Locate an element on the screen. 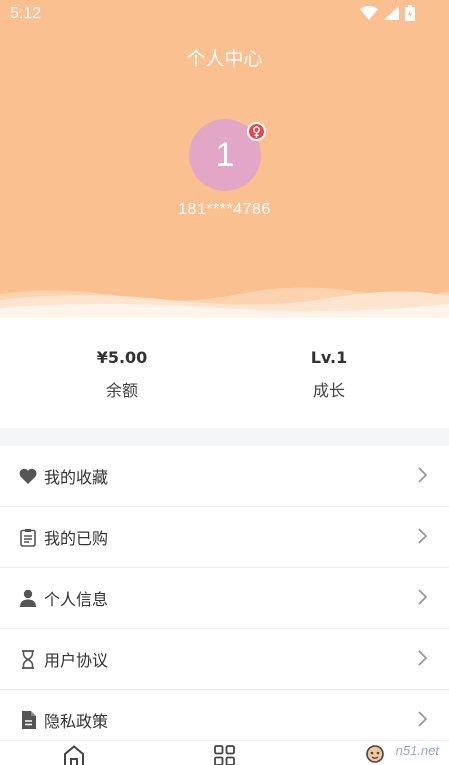 The height and width of the screenshot is (765, 449). status-bar: 5:12 is located at coordinates (224, 15).